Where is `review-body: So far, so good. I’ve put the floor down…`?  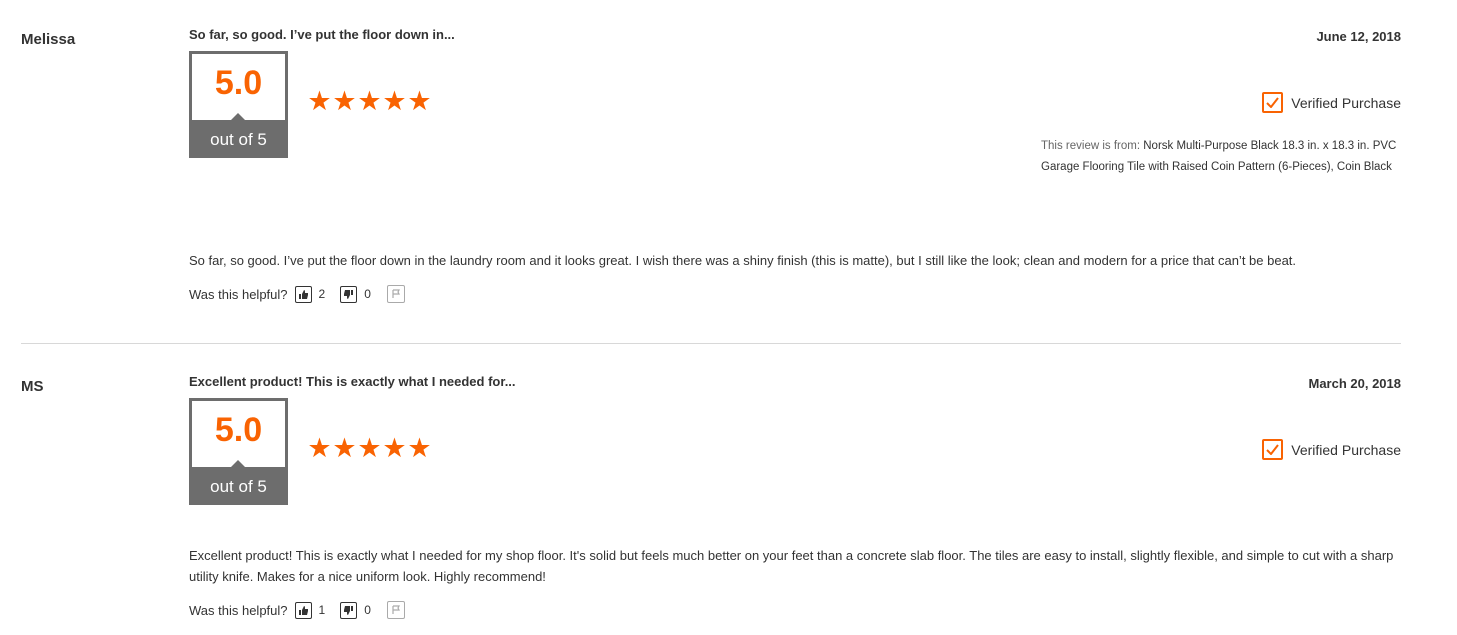
review-body: So far, so good. I’ve put the floor down… is located at coordinates (743, 260).